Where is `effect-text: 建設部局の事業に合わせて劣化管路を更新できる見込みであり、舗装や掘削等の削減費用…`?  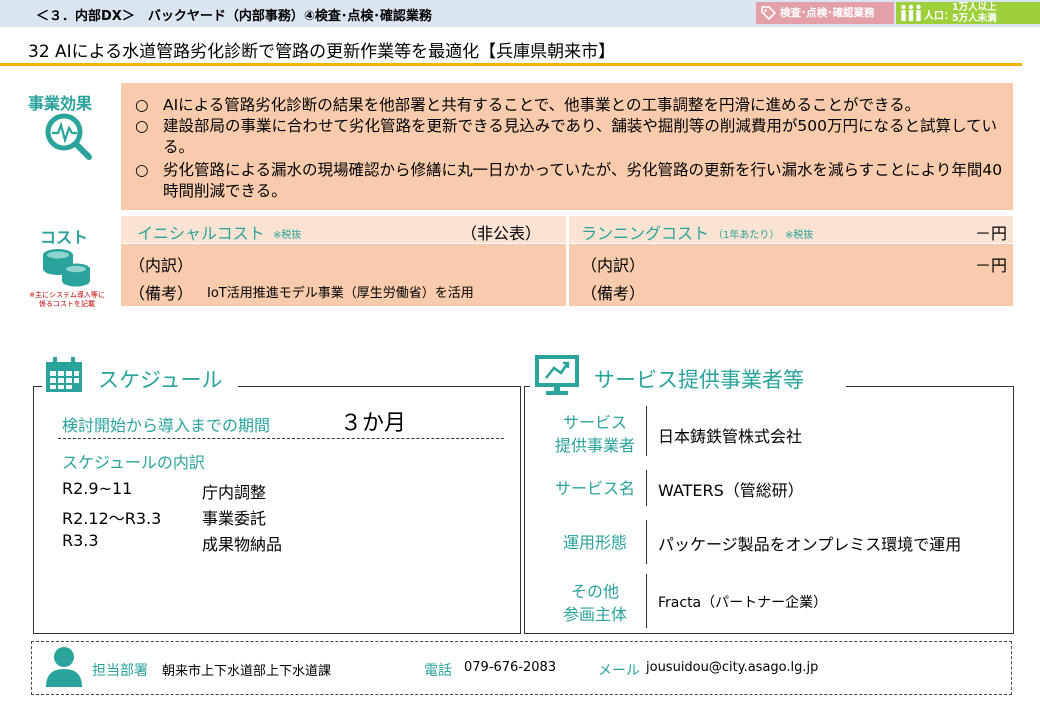 effect-text: 建設部局の事業に合わせて劣化管路を更新できる見込みであり、舗装や掘削等の削減費用… is located at coordinates (580, 136).